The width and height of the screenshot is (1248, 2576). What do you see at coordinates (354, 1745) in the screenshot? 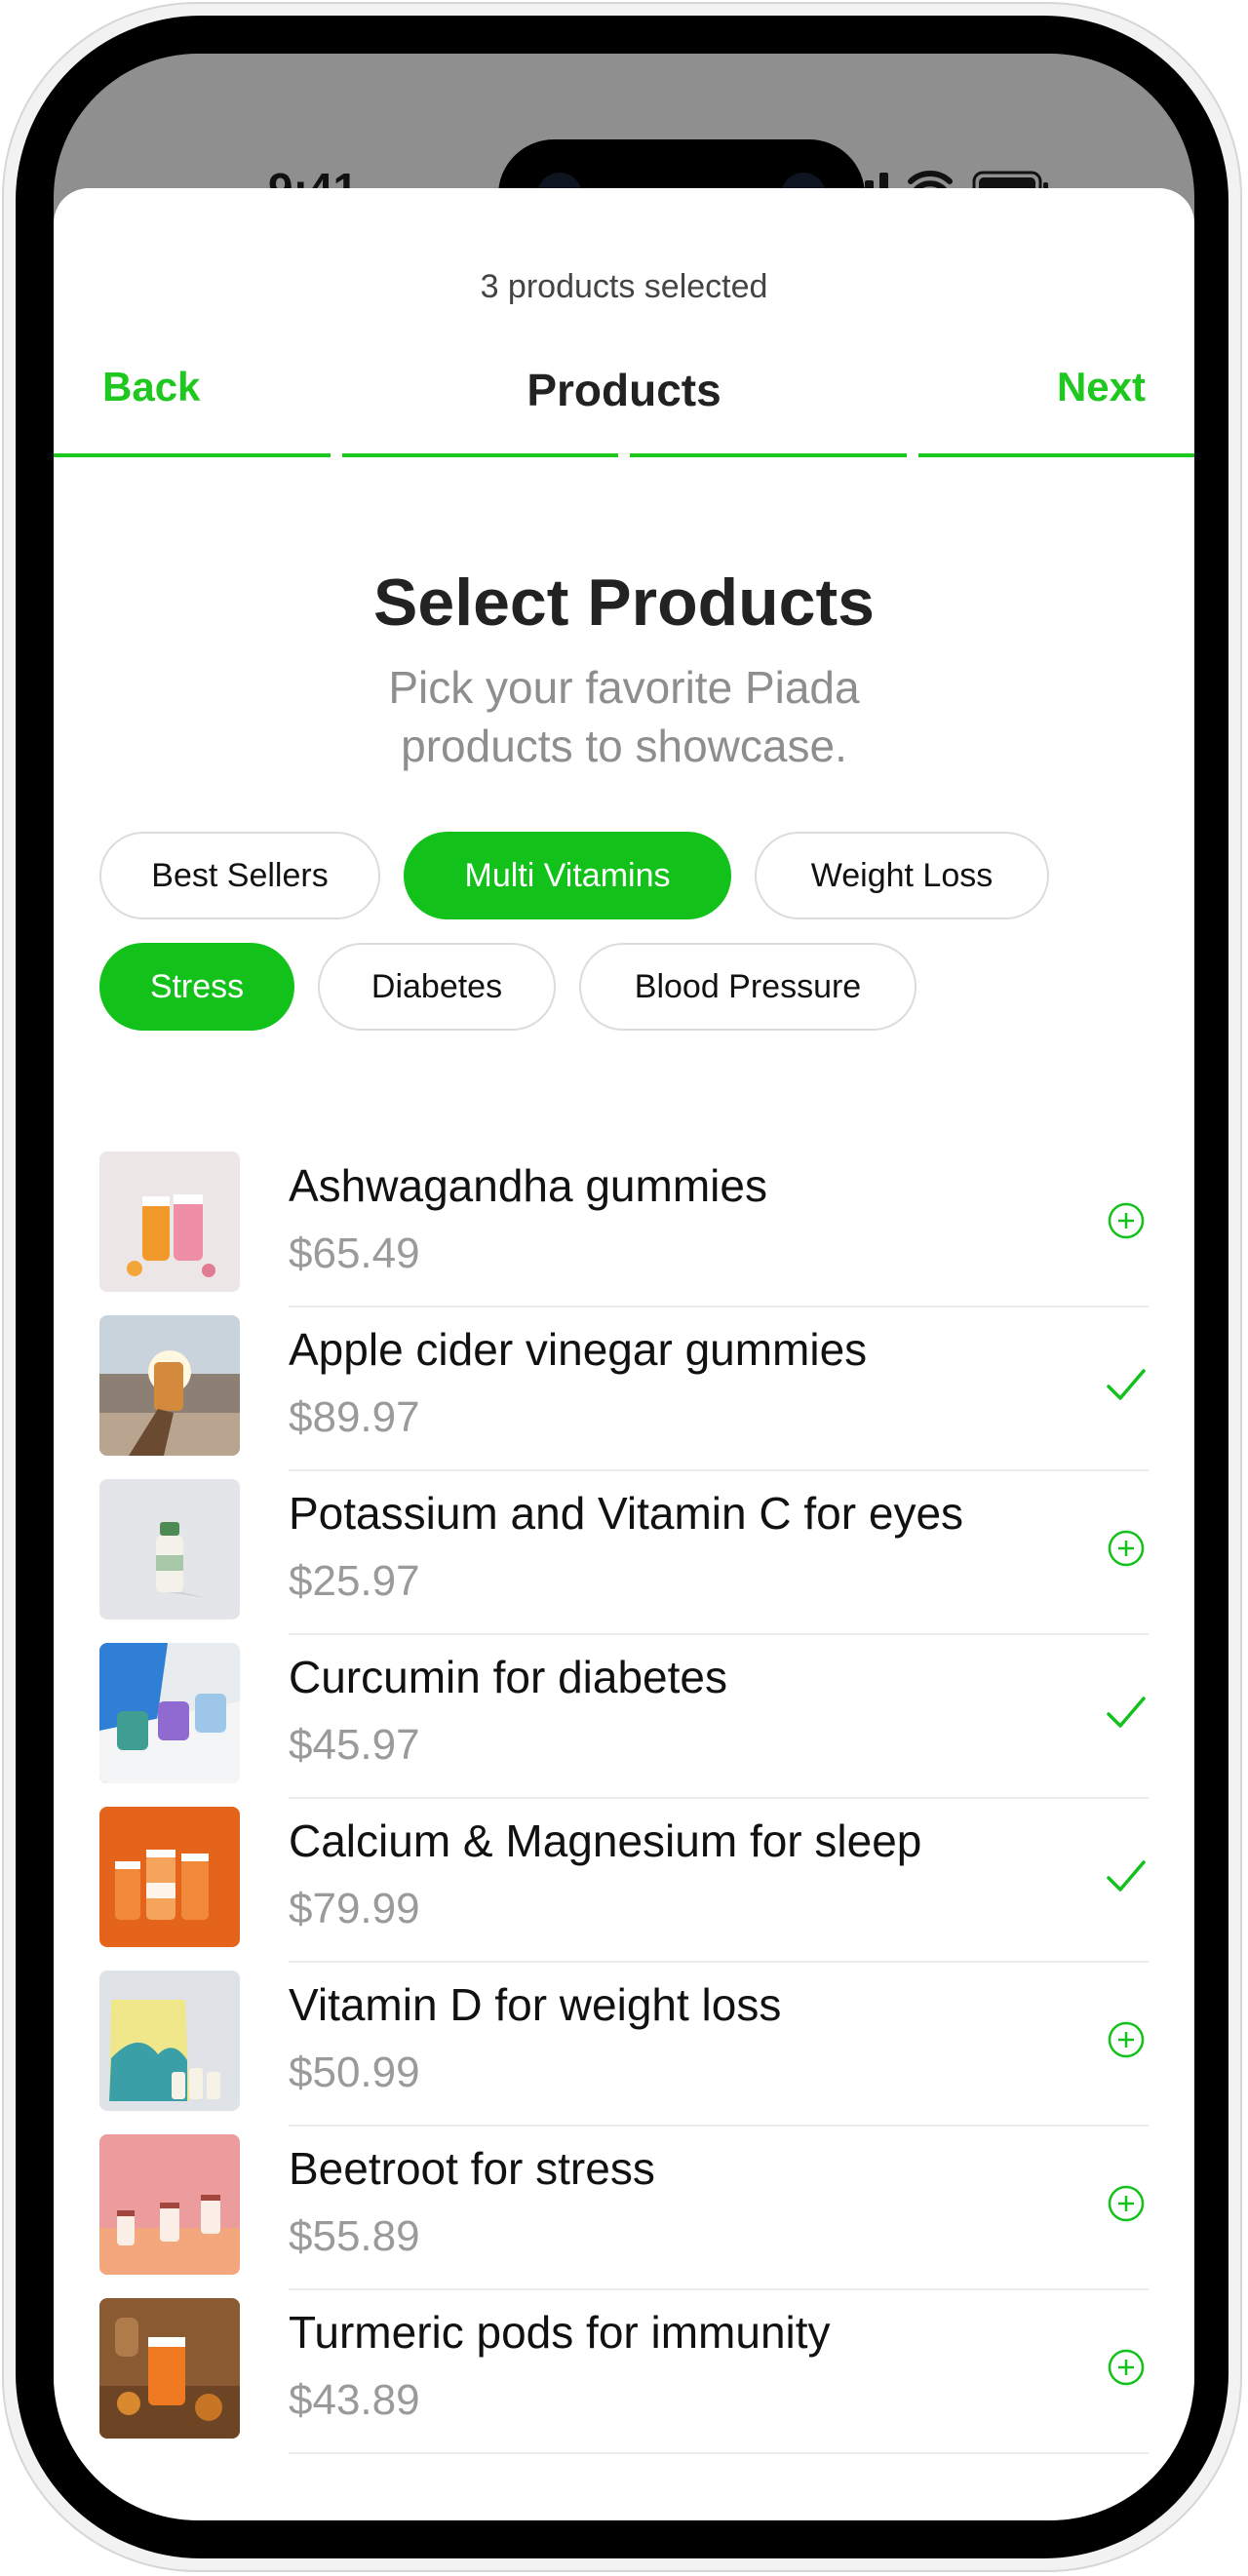
I see `product-price: $45.97` at bounding box center [354, 1745].